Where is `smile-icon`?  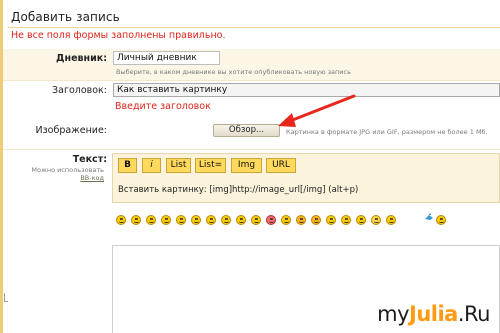 smile-icon is located at coordinates (121, 220).